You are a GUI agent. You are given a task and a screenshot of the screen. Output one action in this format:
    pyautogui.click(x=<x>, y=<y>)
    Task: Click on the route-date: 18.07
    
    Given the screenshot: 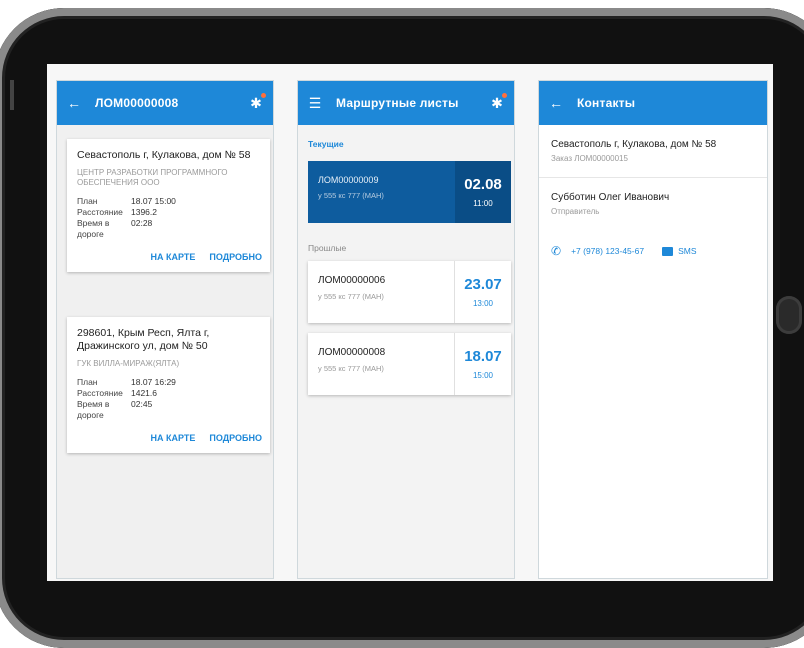 What is the action you would take?
    pyautogui.click(x=483, y=356)
    